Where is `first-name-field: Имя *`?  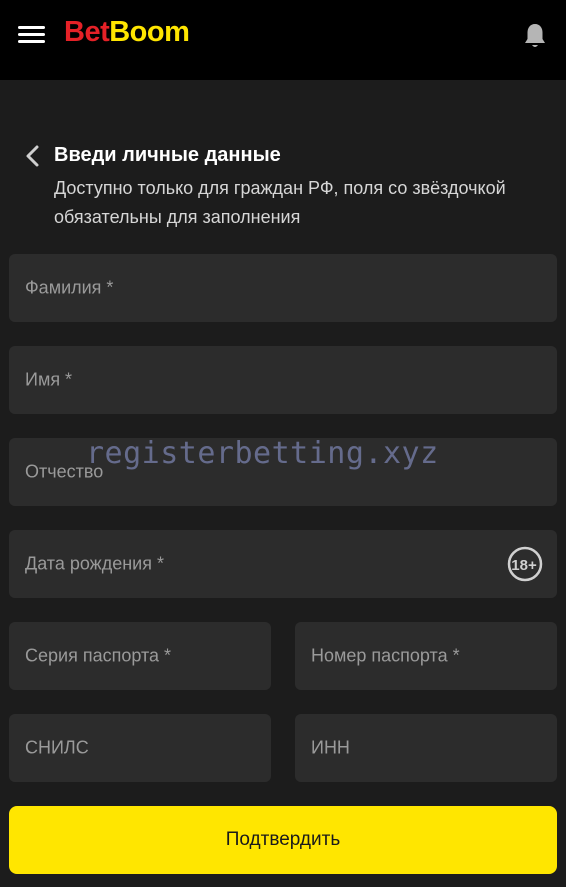
first-name-field: Имя * is located at coordinates (283, 380).